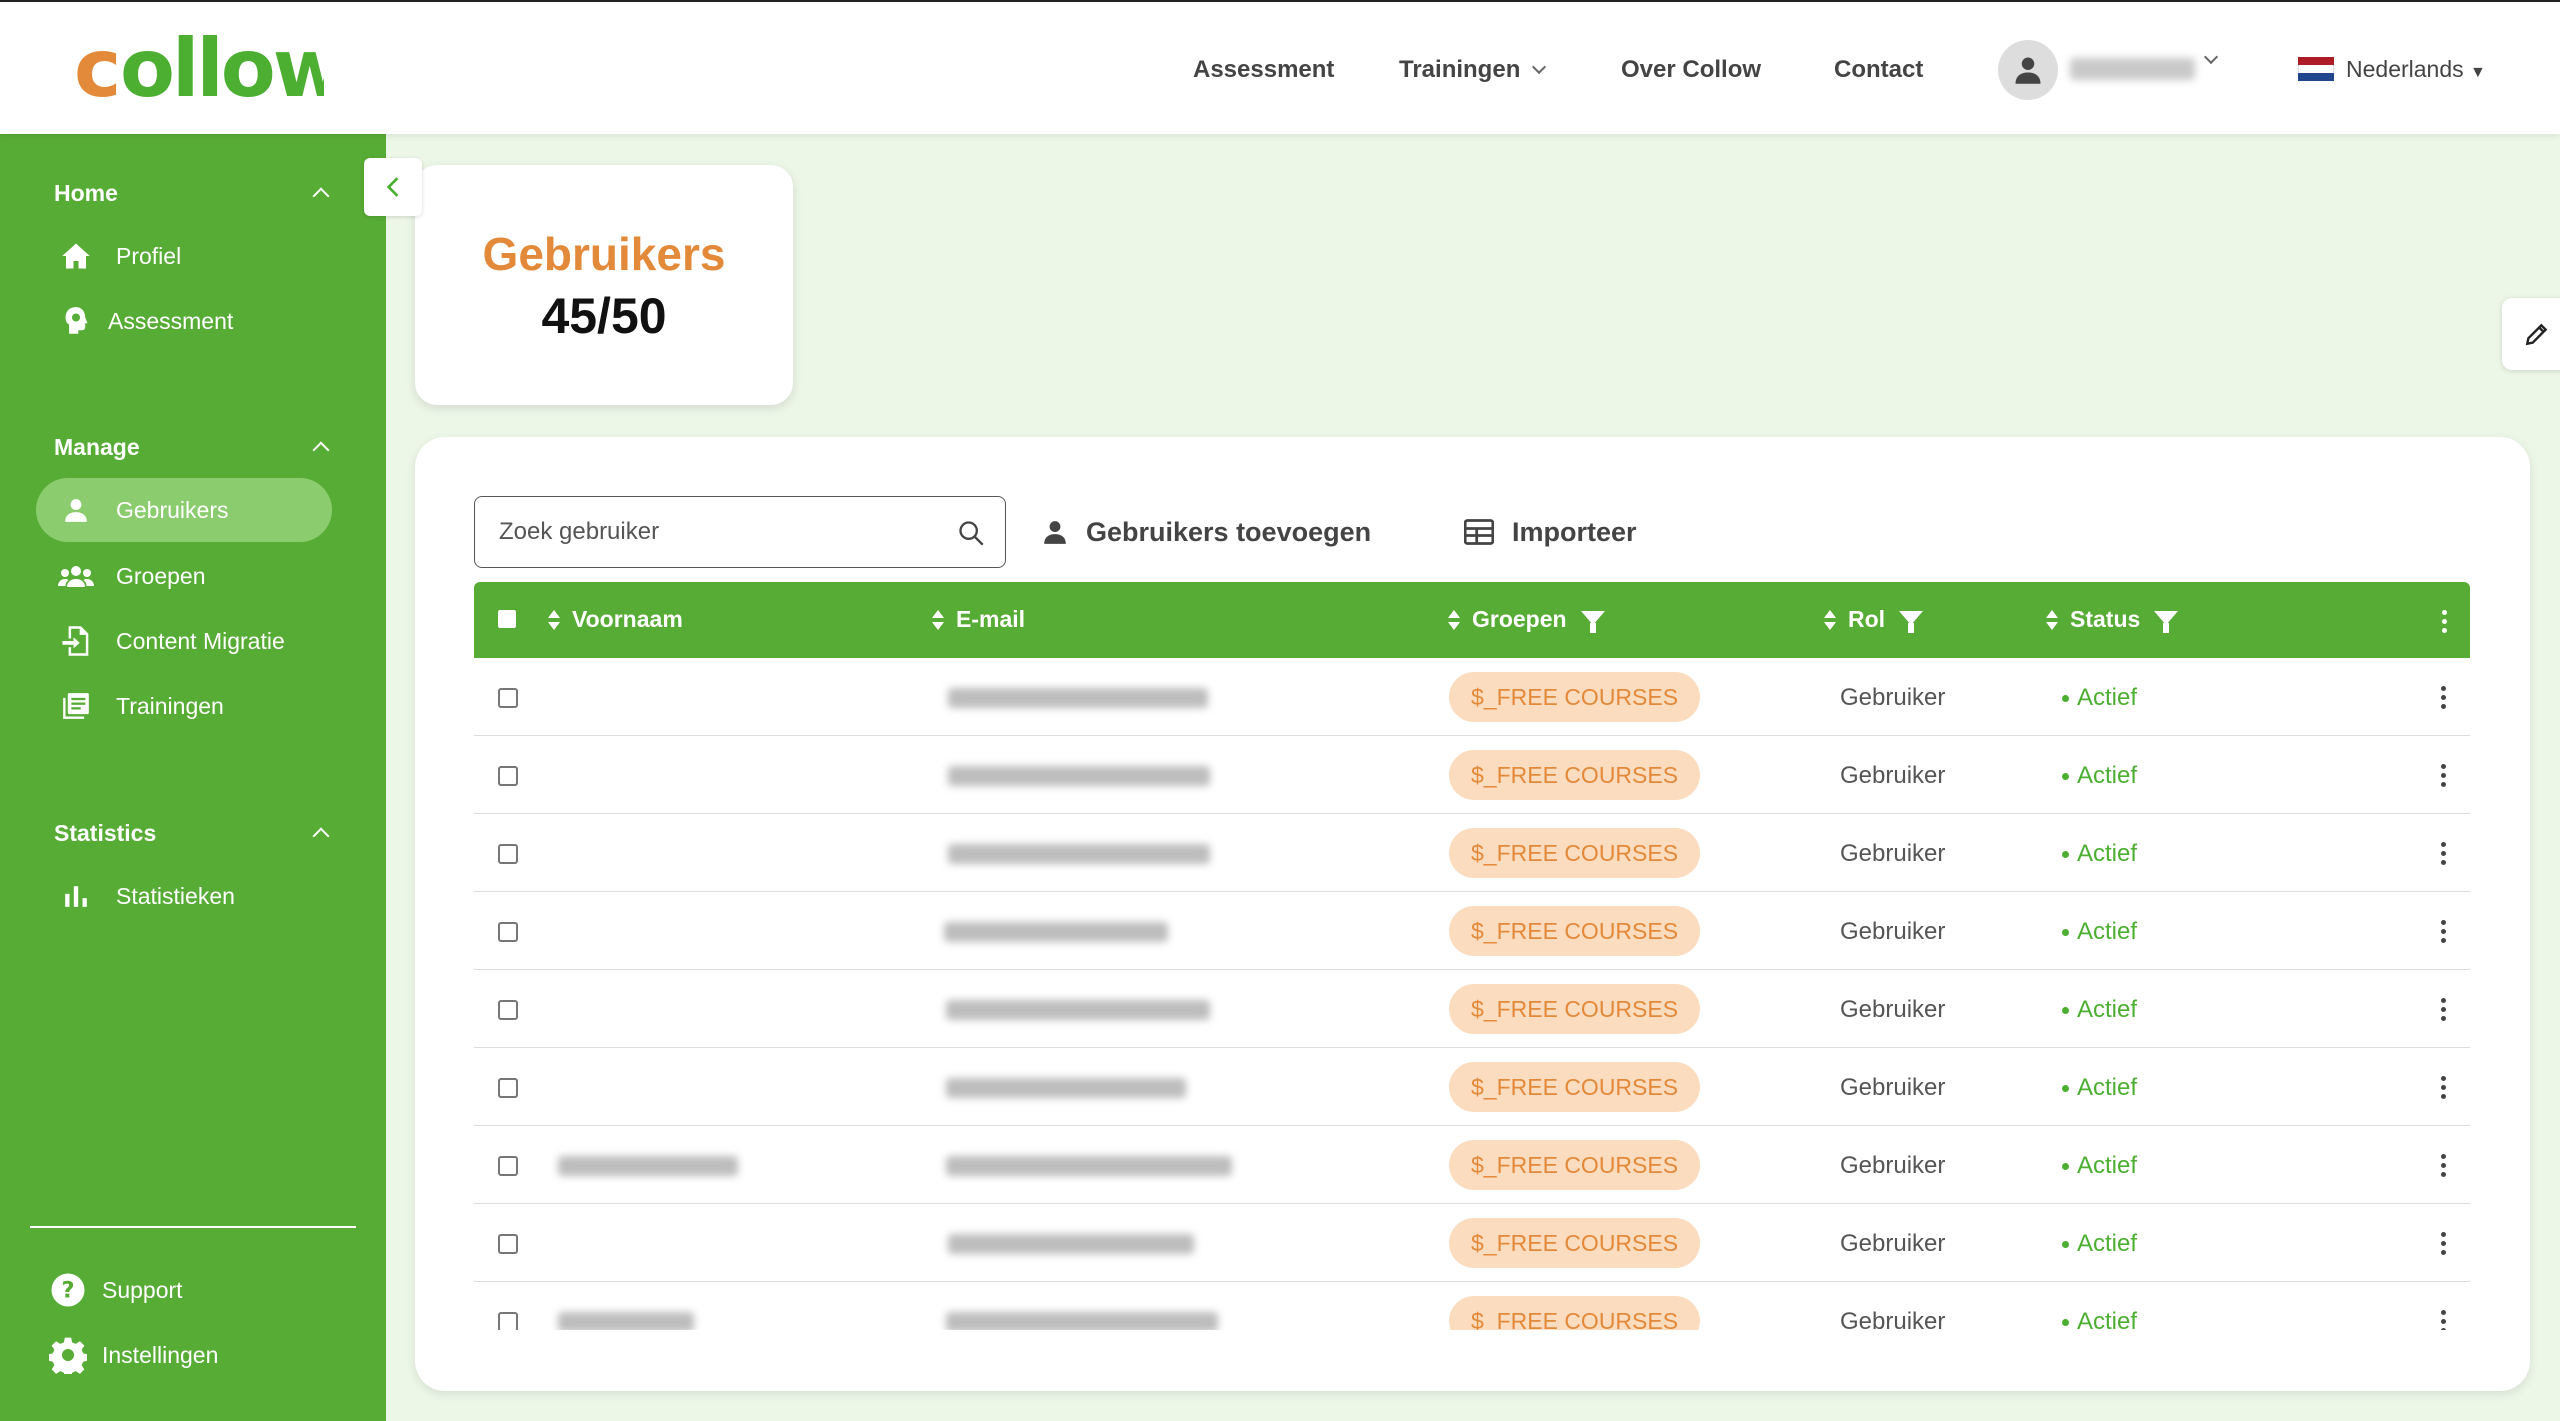 The height and width of the screenshot is (1421, 2560). I want to click on brain-icon, so click(76, 321).